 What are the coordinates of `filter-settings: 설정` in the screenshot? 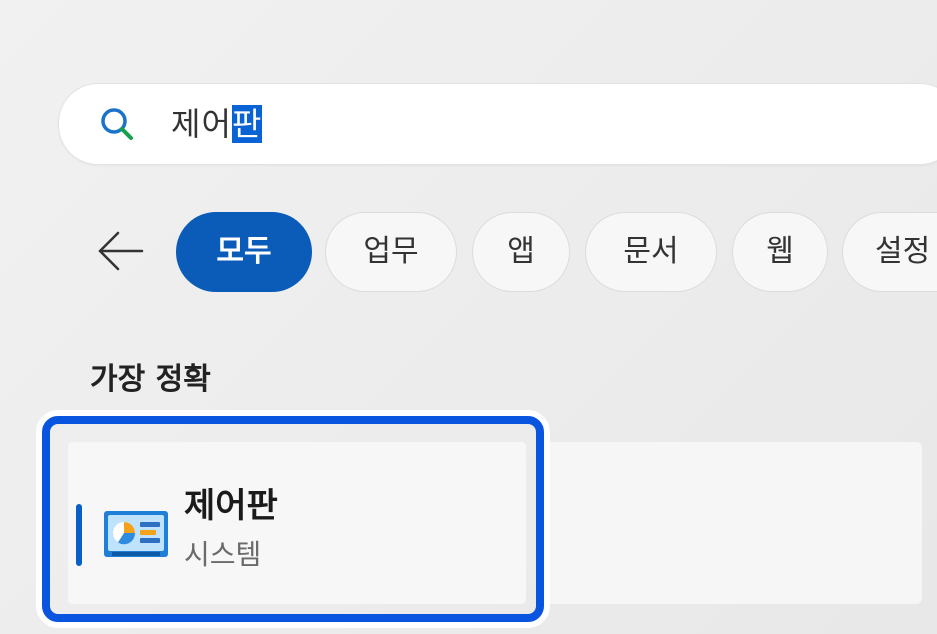 It's located at (889, 252).